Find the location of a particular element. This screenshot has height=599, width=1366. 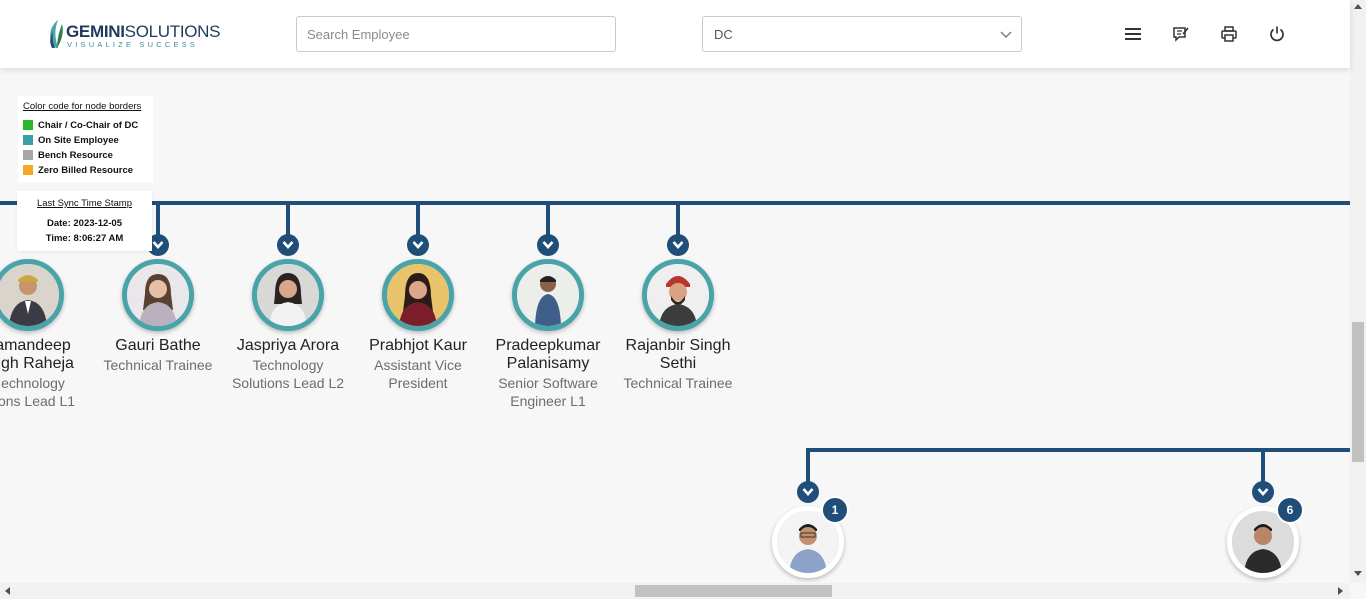

menu-icon is located at coordinates (1133, 34).